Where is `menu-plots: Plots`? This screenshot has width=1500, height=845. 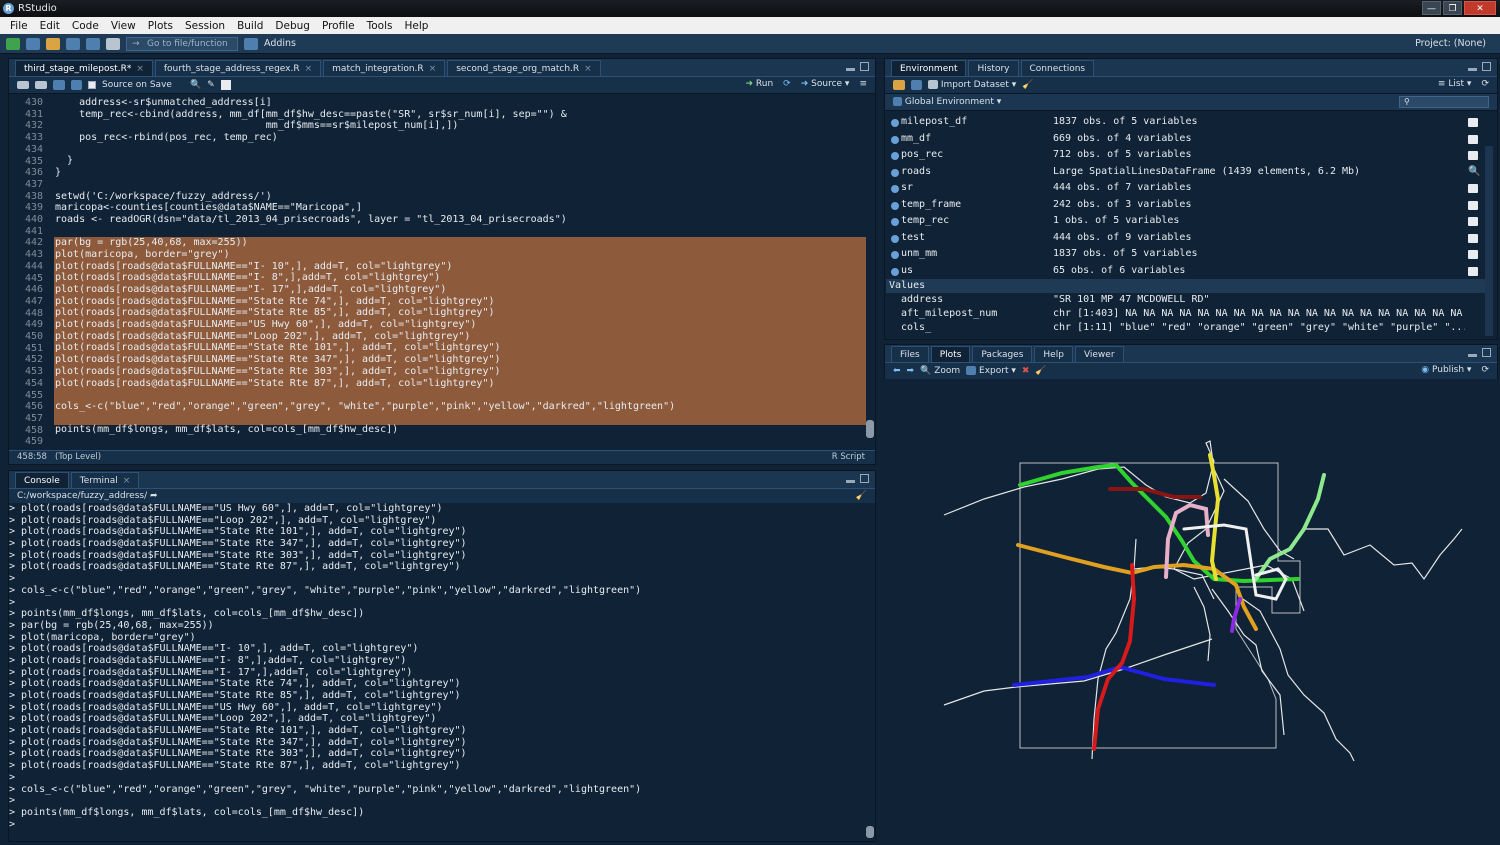 menu-plots: Plots is located at coordinates (160, 26).